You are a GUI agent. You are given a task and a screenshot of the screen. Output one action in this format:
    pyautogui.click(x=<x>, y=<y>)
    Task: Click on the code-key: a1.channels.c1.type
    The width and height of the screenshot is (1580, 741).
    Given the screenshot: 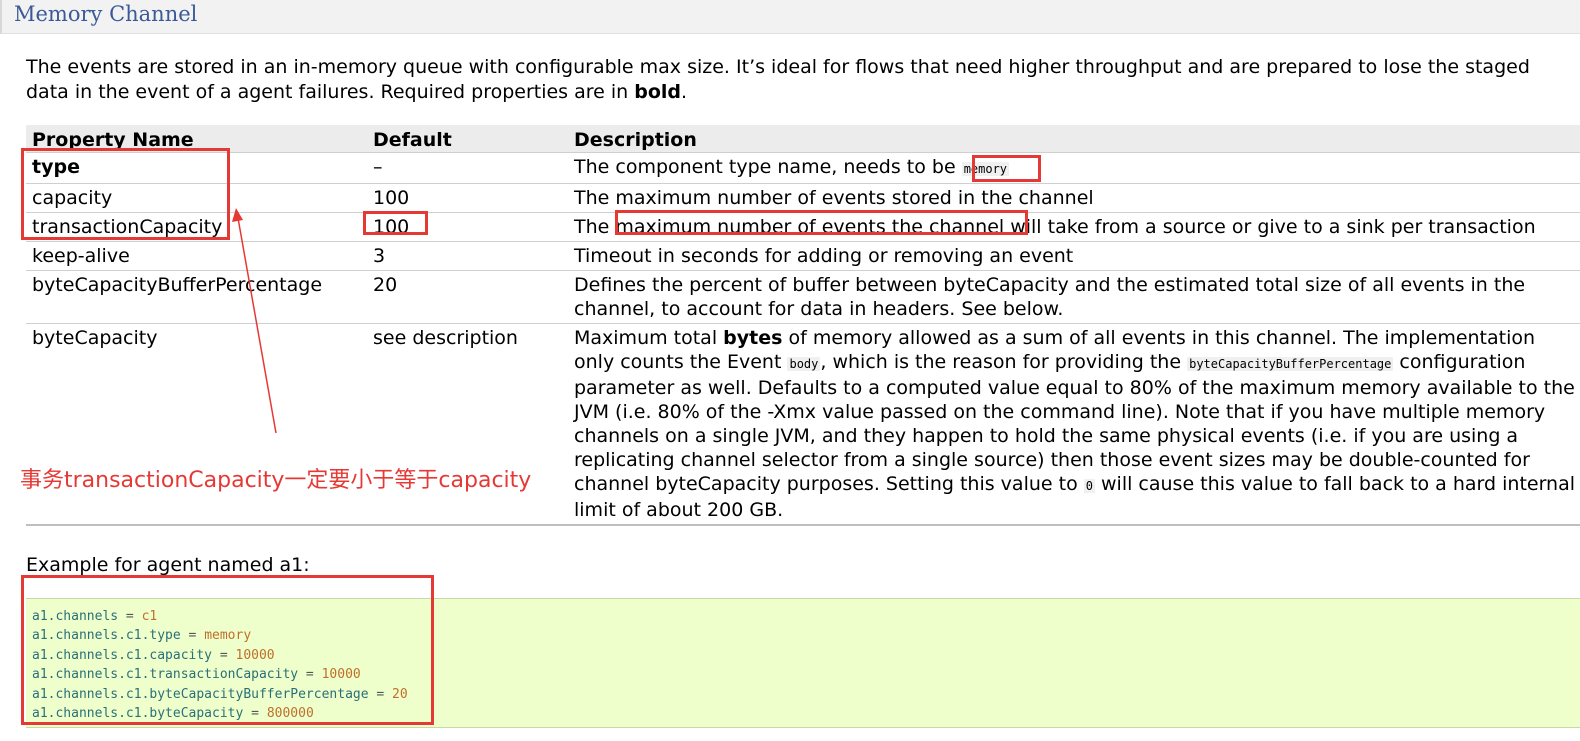 What is the action you would take?
    pyautogui.click(x=106, y=636)
    